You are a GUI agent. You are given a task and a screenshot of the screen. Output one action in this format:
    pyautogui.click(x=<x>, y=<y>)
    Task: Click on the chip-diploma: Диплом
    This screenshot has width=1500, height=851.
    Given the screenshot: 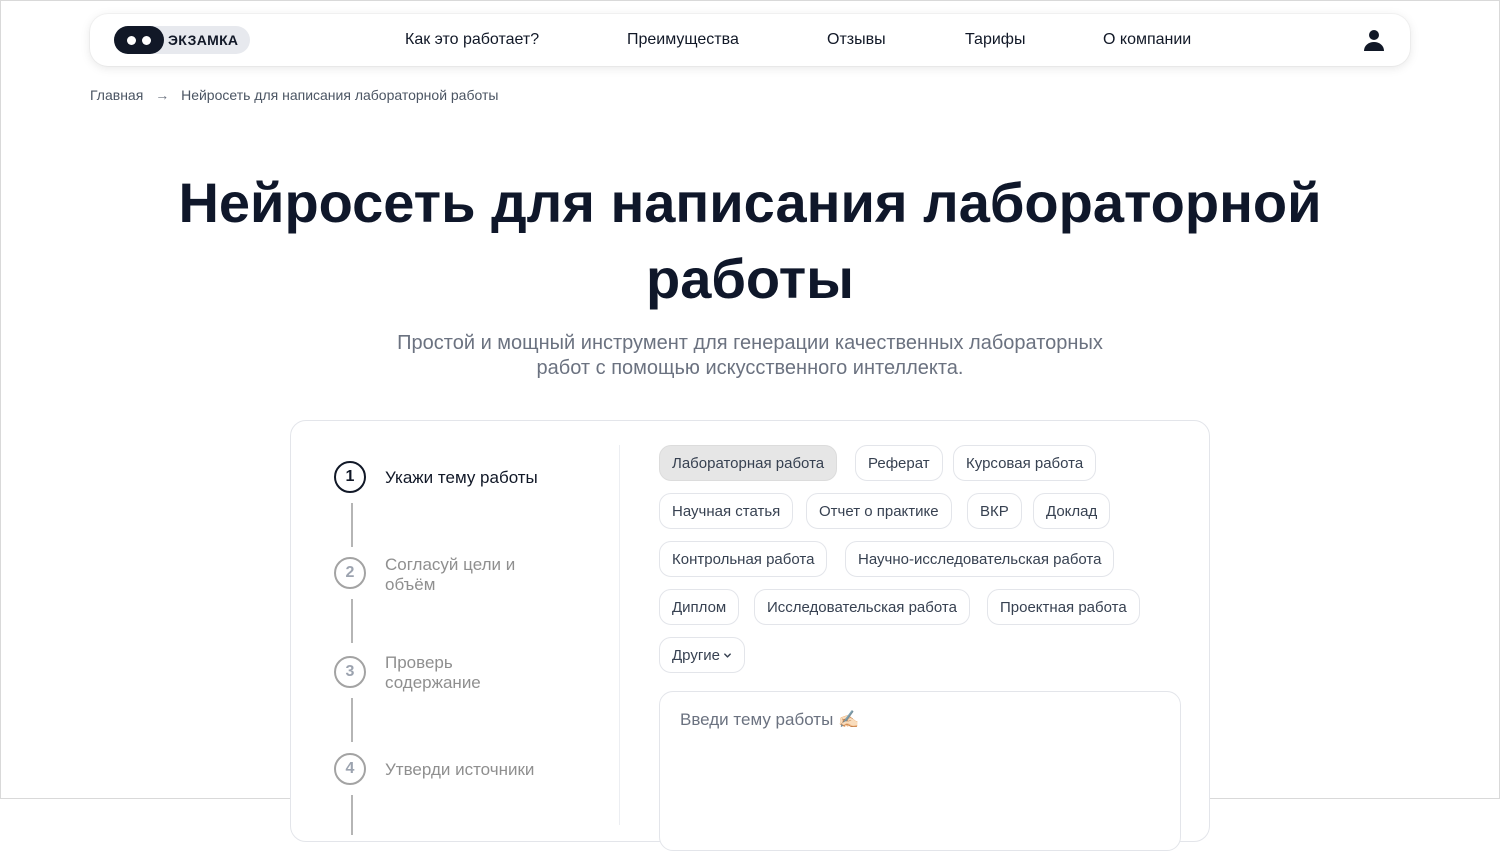 What is the action you would take?
    pyautogui.click(x=699, y=607)
    